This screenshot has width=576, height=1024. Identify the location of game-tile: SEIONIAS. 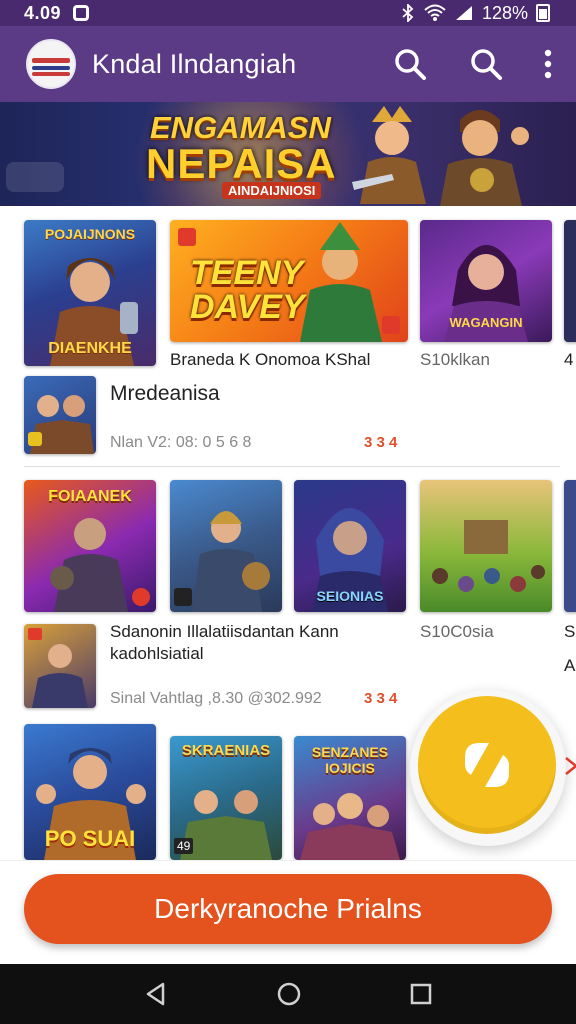
(350, 546).